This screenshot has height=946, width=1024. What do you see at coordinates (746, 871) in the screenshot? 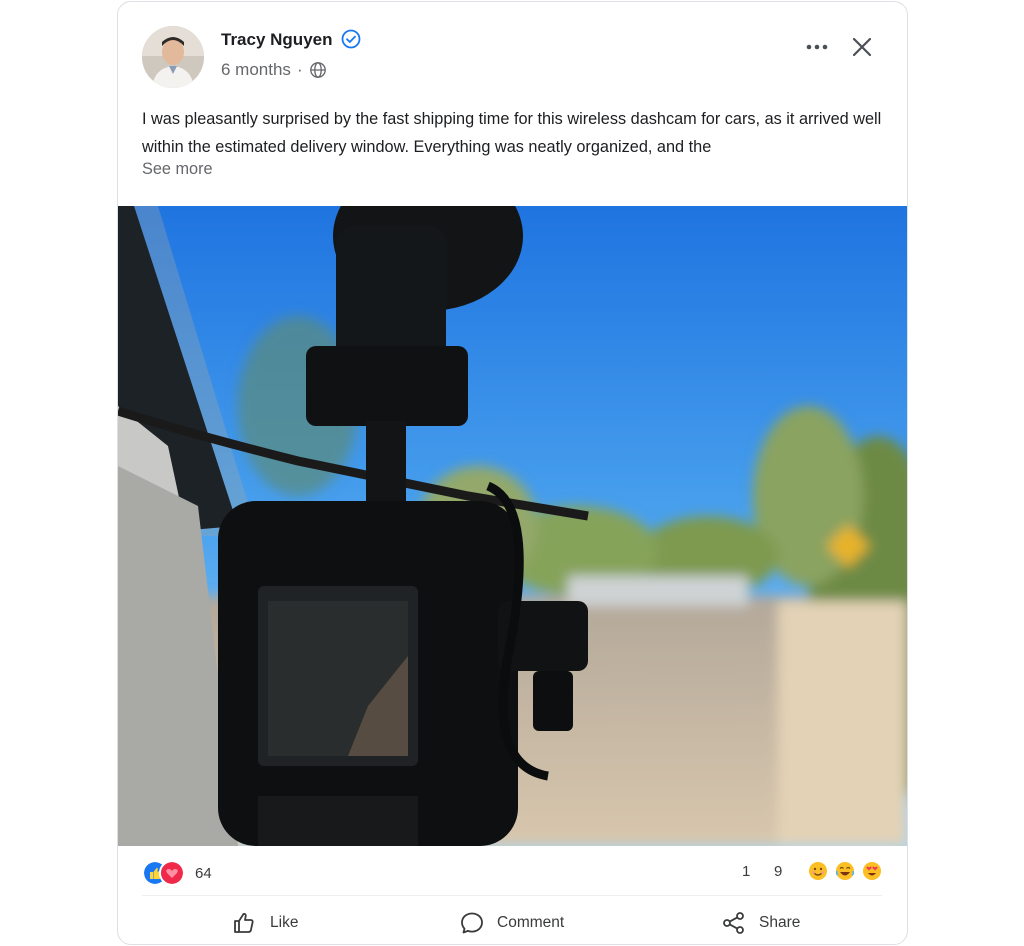
I see `comment-count: 1` at bounding box center [746, 871].